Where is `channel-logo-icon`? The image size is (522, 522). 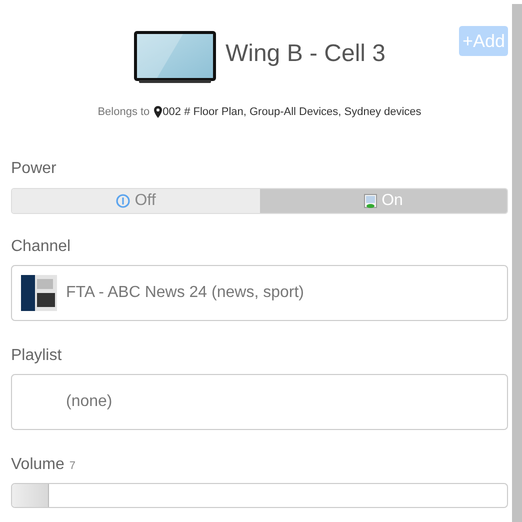 channel-logo-icon is located at coordinates (39, 292).